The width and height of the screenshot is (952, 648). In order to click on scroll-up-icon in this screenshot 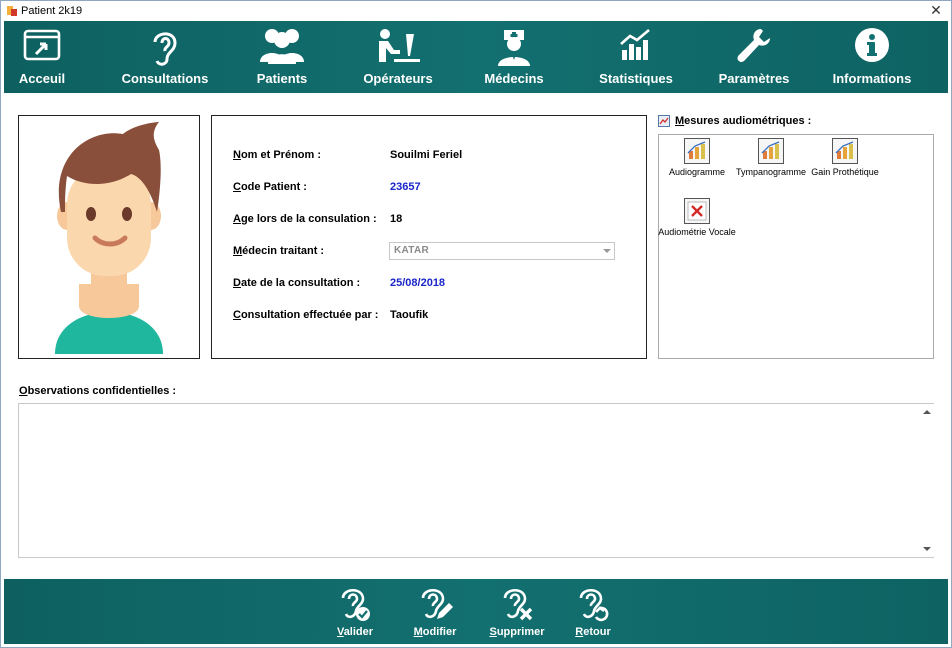, I will do `click(927, 412)`.